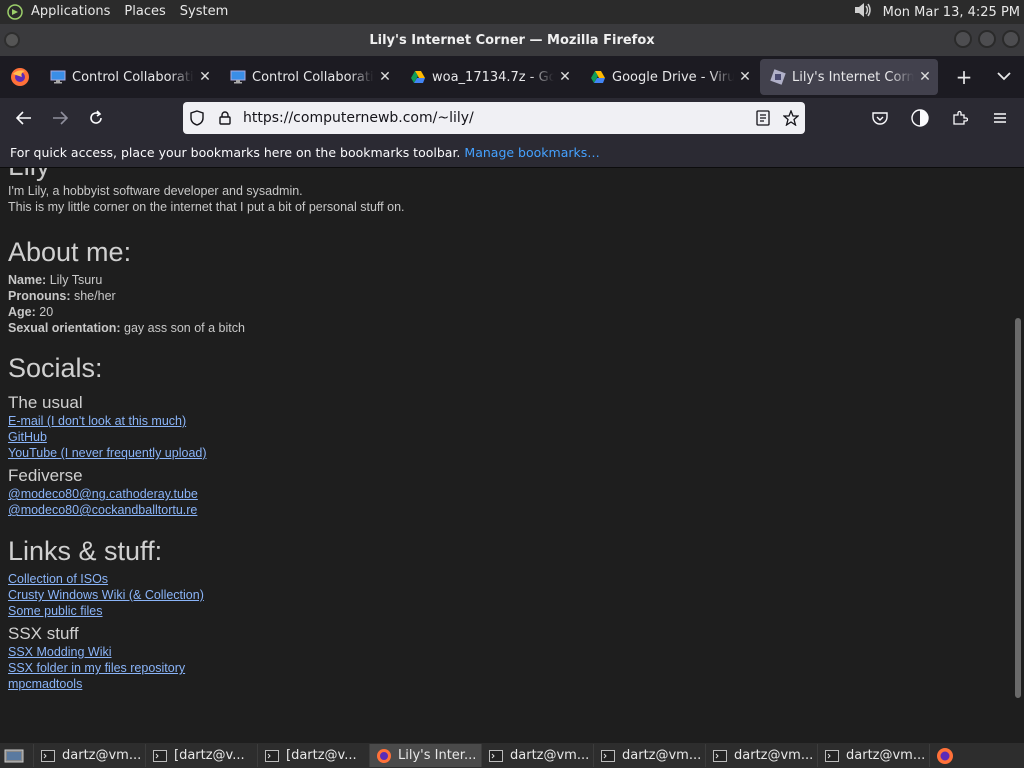 The height and width of the screenshot is (768, 1024). Describe the element at coordinates (29, 175) in the screenshot. I see `page-heading-cut-off: Lily` at that location.